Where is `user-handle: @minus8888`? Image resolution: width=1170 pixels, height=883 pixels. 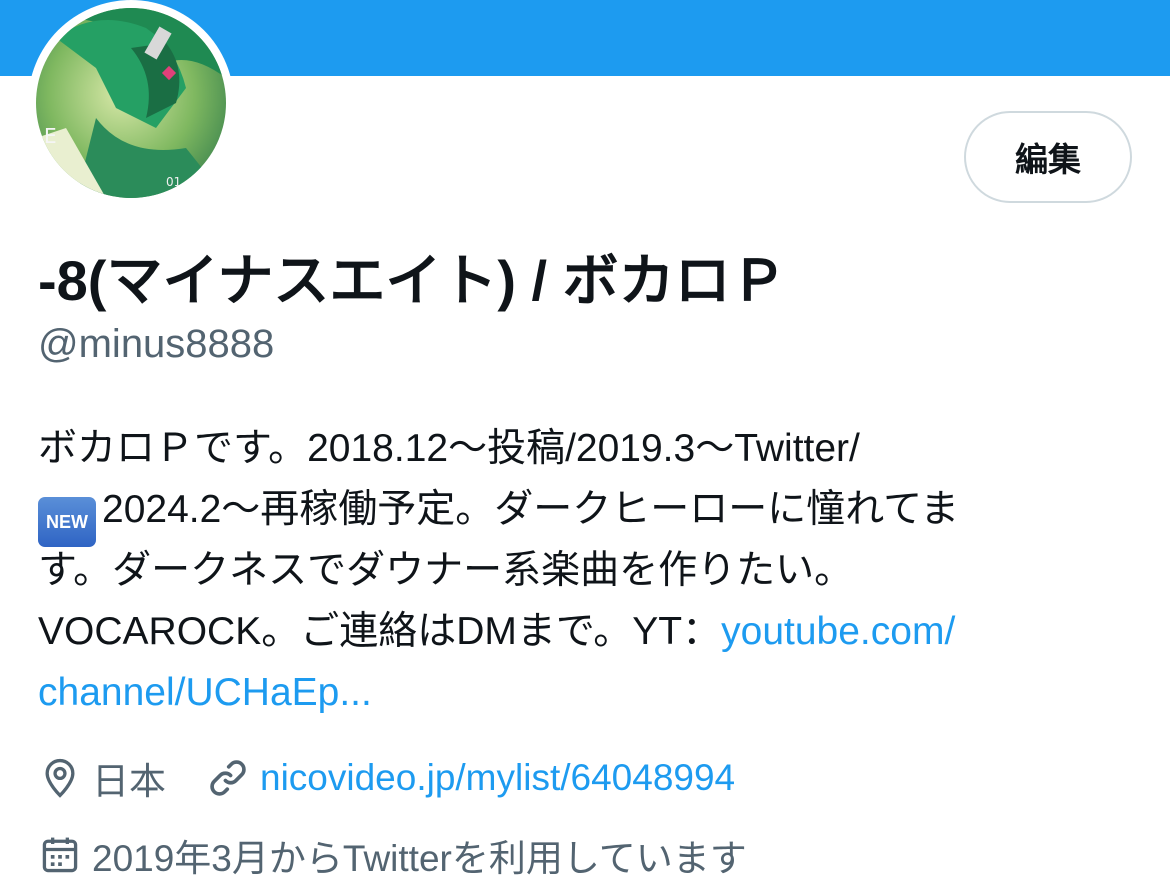
user-handle: @minus8888 is located at coordinates (156, 344).